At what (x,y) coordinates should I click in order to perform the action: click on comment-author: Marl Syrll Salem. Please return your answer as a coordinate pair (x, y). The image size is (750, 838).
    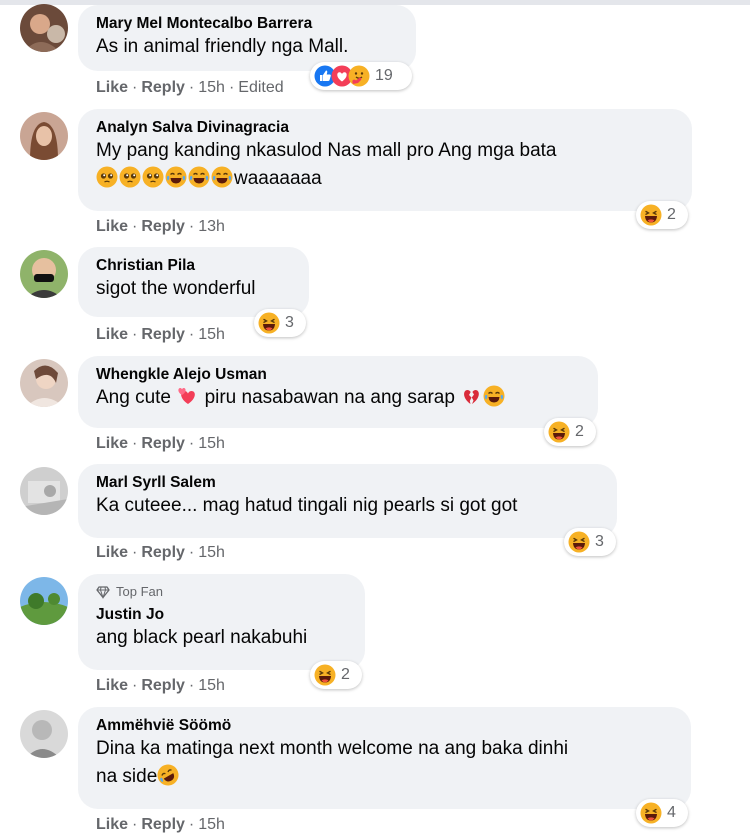
    Looking at the image, I should click on (347, 482).